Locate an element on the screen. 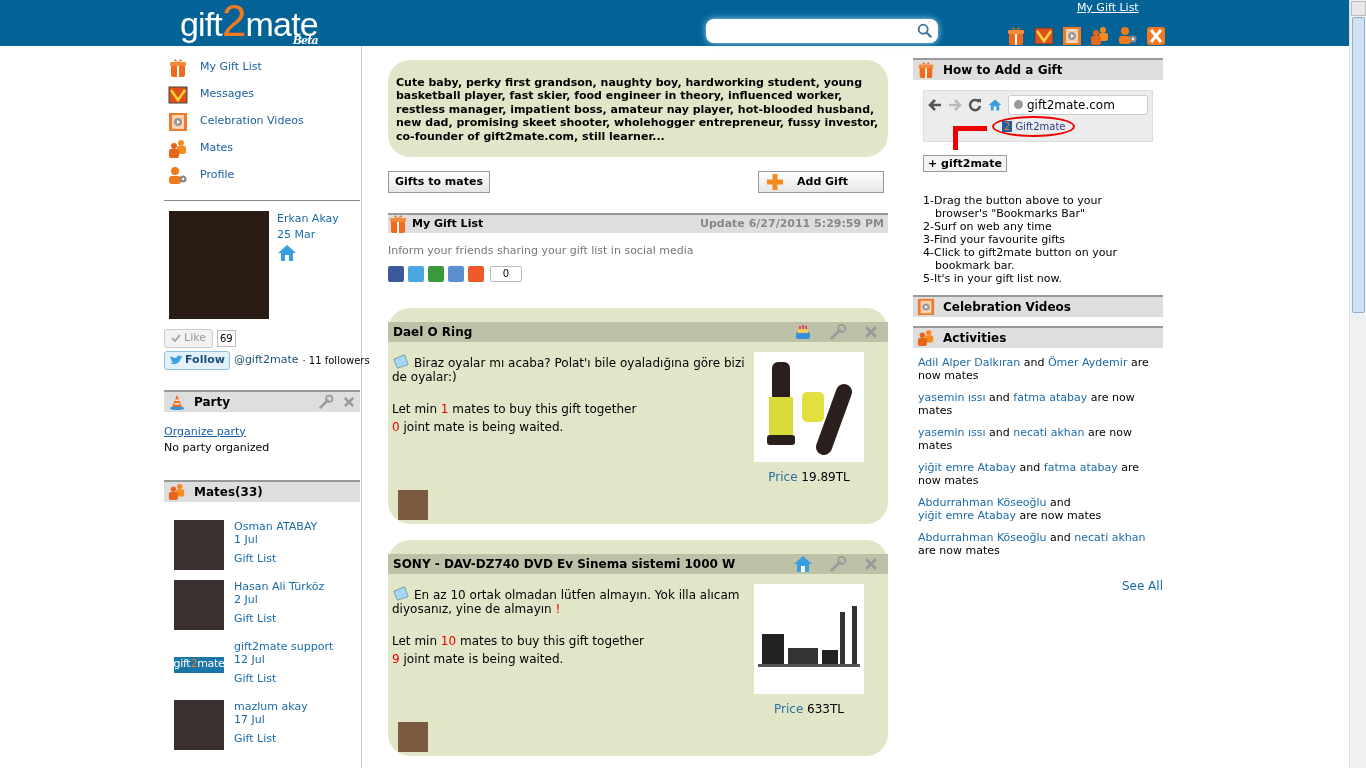  instruction-step: 4-Click to gift2mate button on your bookmark bar. is located at coordinates (1030, 258).